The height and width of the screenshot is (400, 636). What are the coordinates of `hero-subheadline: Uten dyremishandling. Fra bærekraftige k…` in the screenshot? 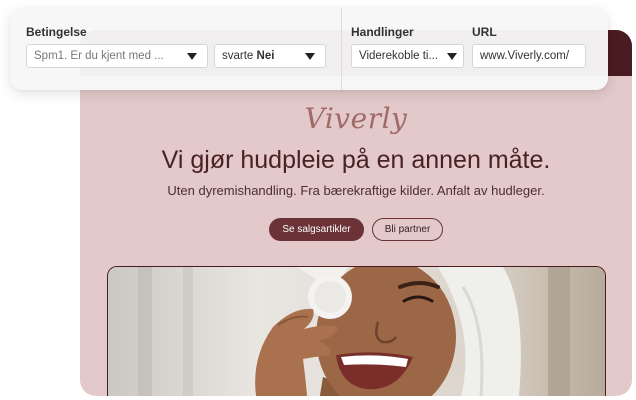 It's located at (356, 190).